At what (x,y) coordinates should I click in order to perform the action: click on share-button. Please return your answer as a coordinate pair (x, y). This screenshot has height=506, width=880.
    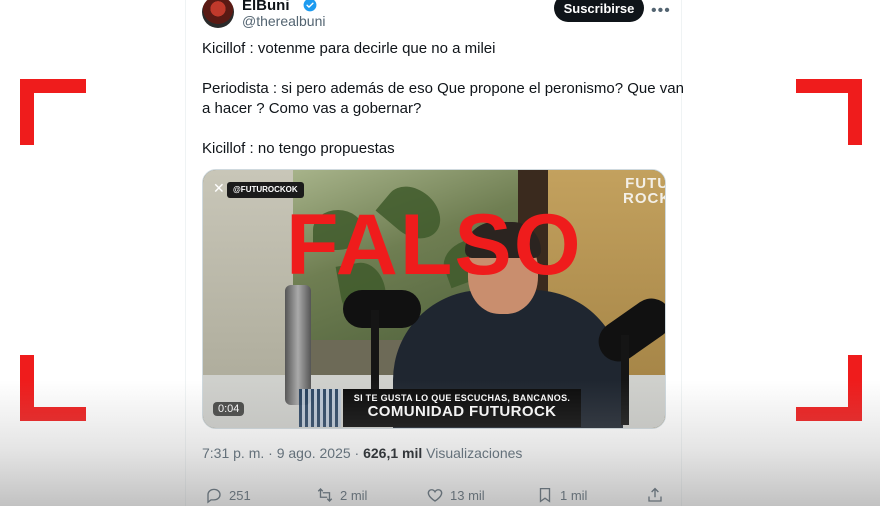
    Looking at the image, I should click on (655, 495).